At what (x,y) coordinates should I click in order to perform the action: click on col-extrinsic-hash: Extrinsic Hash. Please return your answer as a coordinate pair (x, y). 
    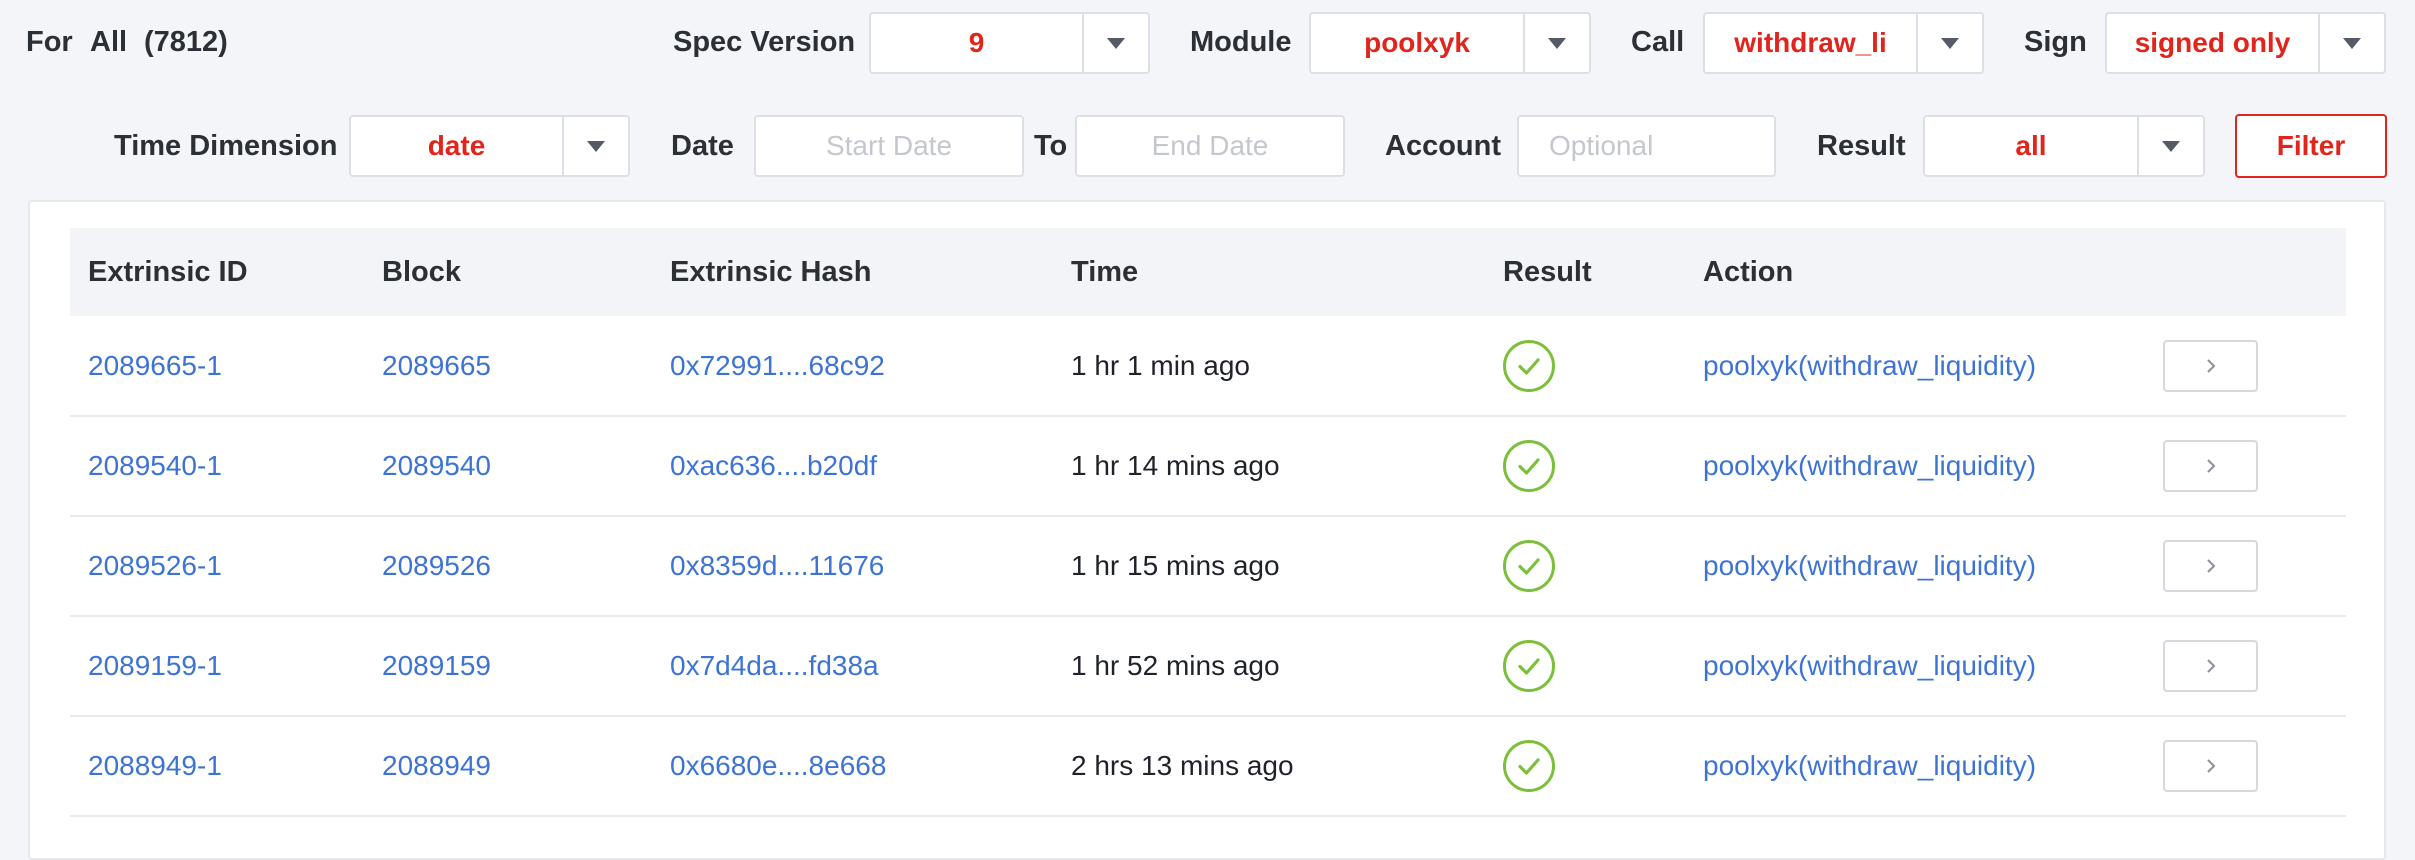
    Looking at the image, I should click on (771, 271).